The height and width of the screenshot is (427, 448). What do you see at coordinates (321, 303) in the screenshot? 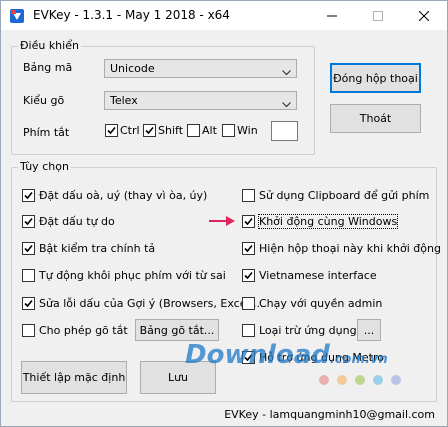
I see `option-label: Chạy với quyền admin` at bounding box center [321, 303].